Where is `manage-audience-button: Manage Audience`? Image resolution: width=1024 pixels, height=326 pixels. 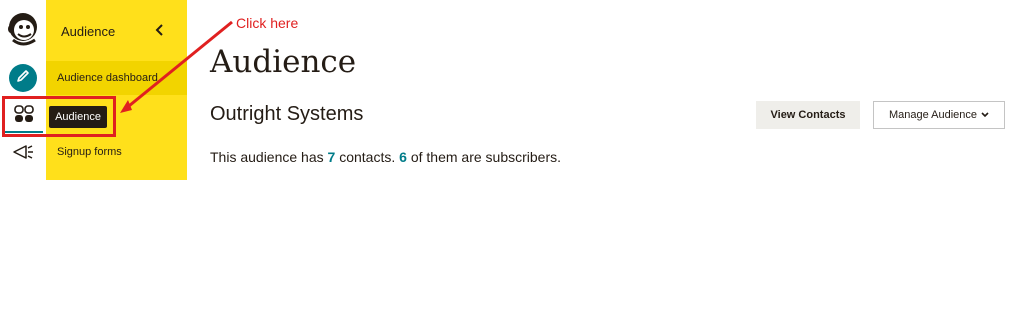
manage-audience-button: Manage Audience is located at coordinates (939, 115).